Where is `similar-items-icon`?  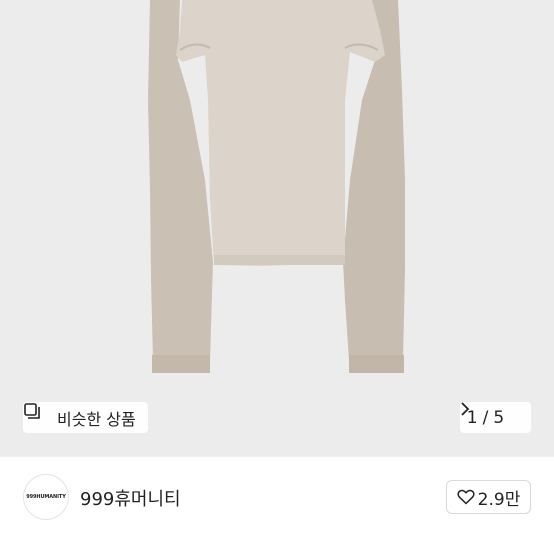 similar-items-icon is located at coordinates (37, 415).